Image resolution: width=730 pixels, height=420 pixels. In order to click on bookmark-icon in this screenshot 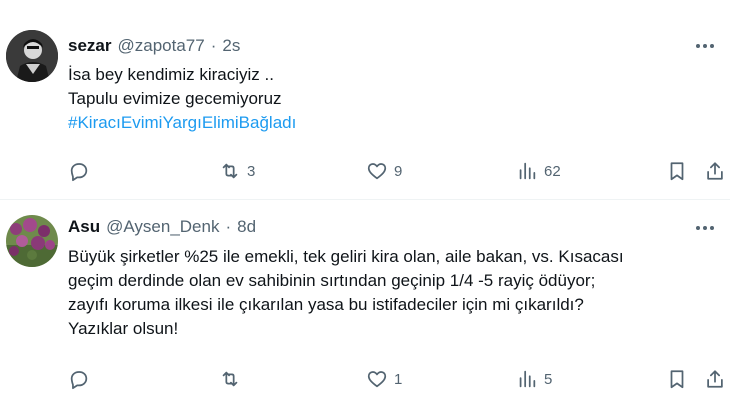, I will do `click(677, 379)`.